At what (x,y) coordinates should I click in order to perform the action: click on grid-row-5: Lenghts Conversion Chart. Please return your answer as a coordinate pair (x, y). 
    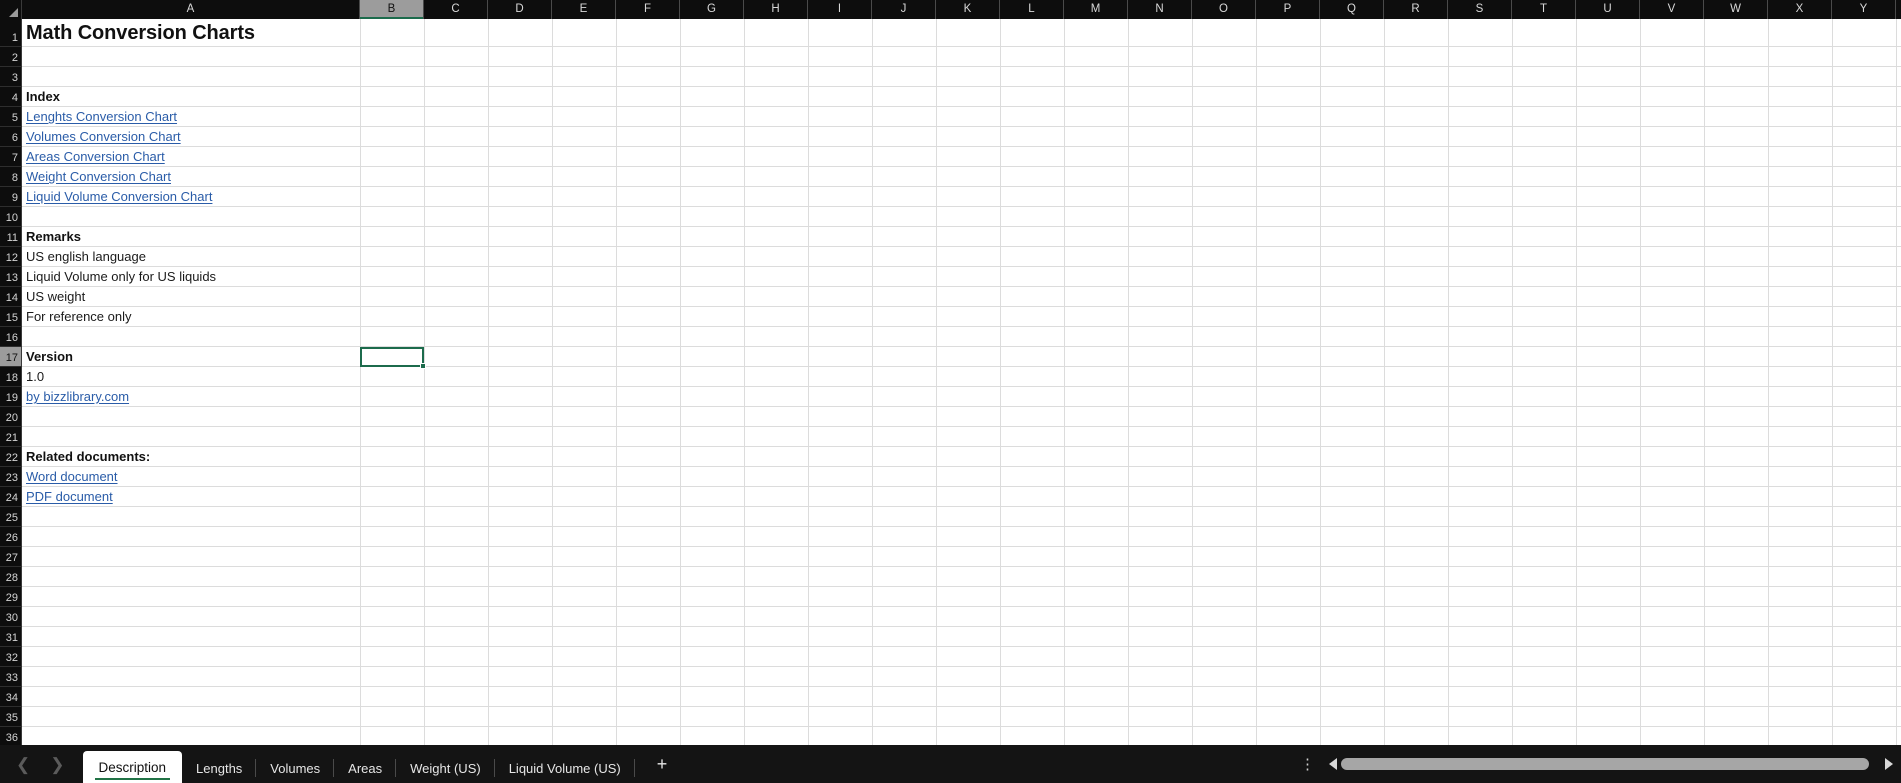
    Looking at the image, I should click on (961, 117).